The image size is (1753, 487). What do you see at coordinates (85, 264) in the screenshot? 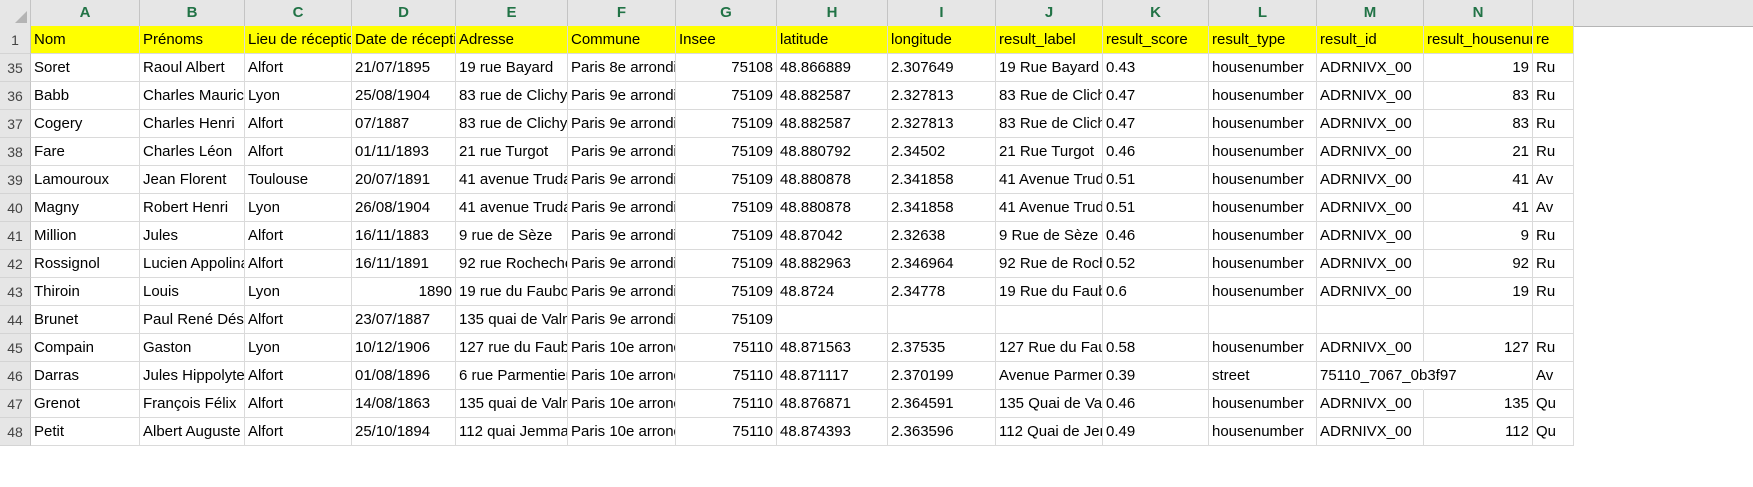
I see `table-cell: Rossignol` at bounding box center [85, 264].